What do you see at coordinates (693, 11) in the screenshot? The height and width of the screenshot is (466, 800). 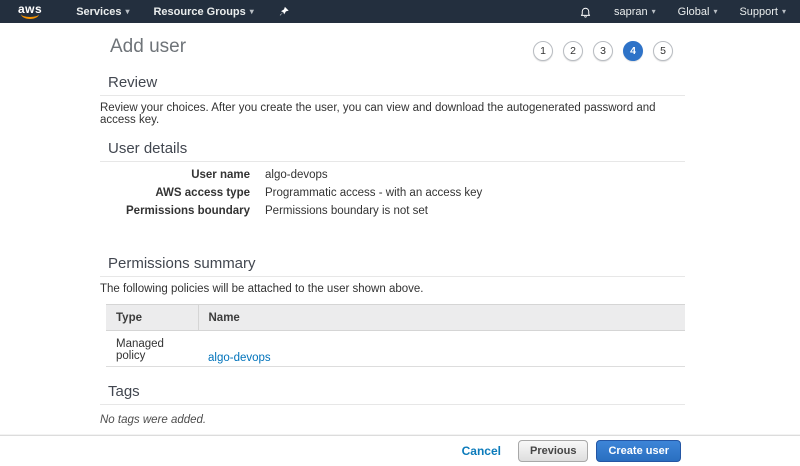 I see `nav-item-label: Global` at bounding box center [693, 11].